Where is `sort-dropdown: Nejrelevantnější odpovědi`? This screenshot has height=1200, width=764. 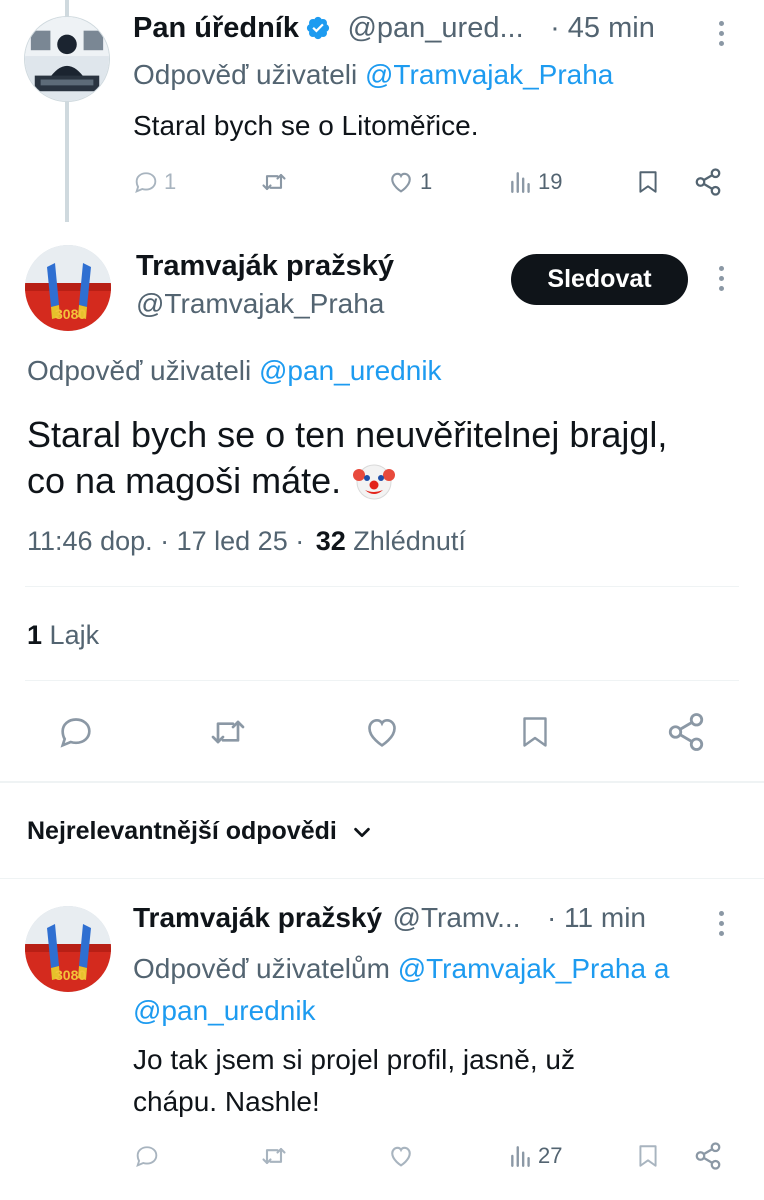 sort-dropdown: Nejrelevantnější odpovědi is located at coordinates (200, 831).